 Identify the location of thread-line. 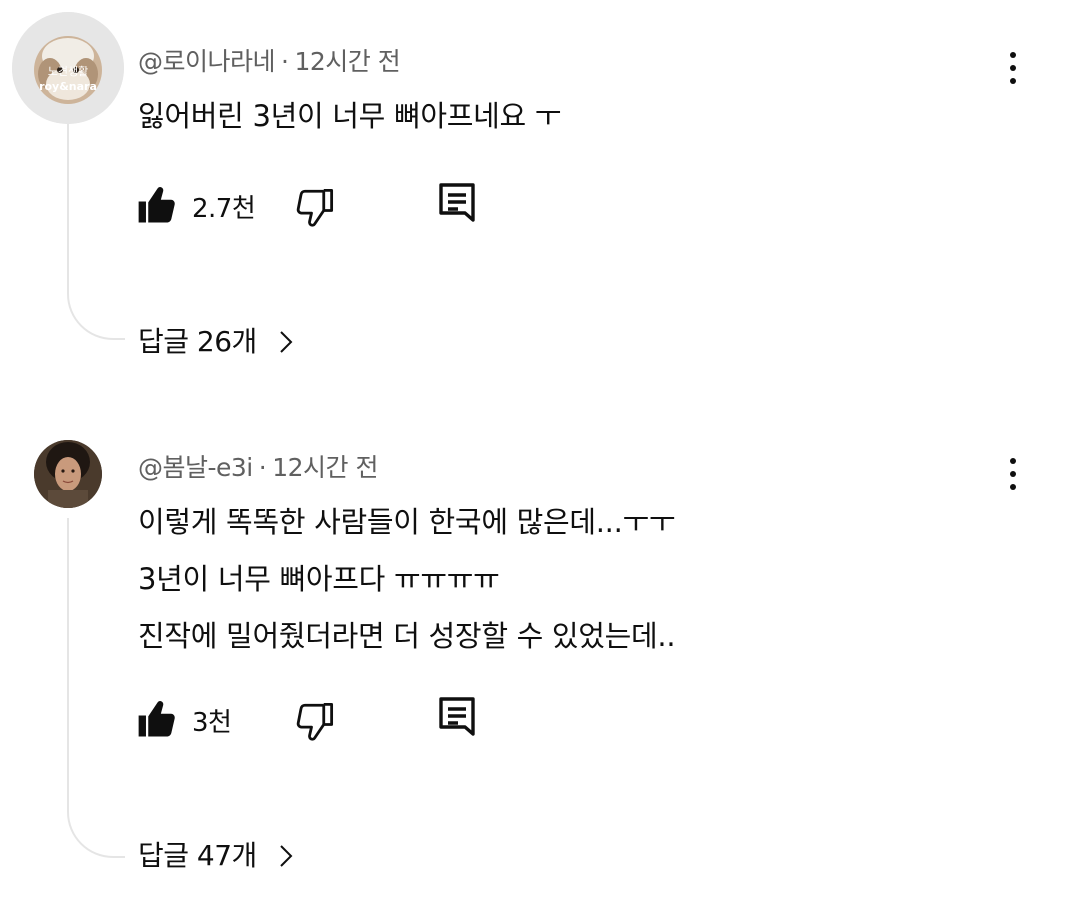
(96, 688).